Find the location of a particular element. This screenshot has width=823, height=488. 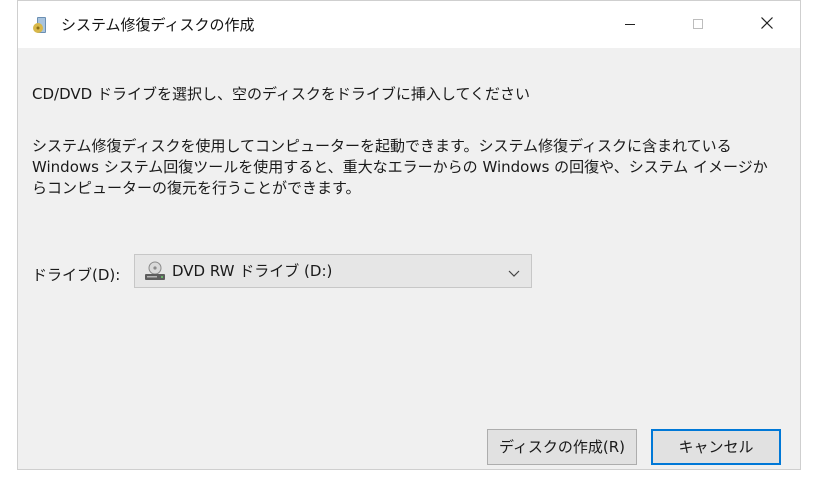

maximize-button is located at coordinates (698, 24).